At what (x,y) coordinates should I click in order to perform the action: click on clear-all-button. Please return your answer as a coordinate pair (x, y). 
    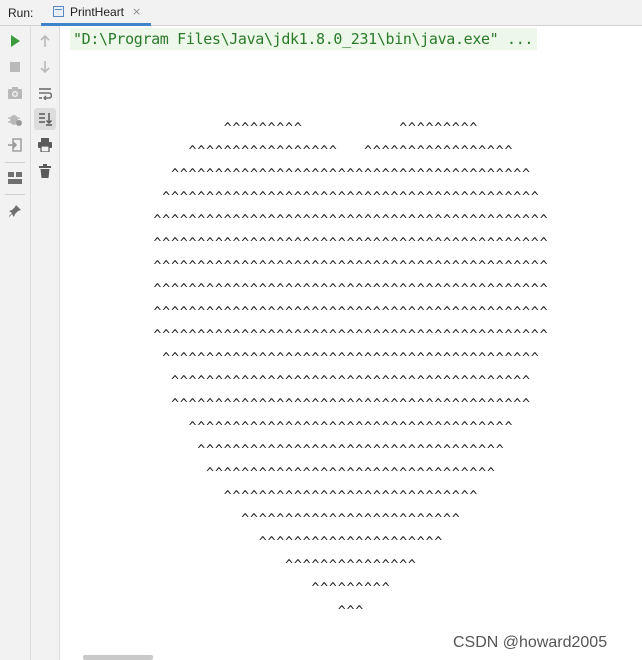
    Looking at the image, I should click on (45, 171).